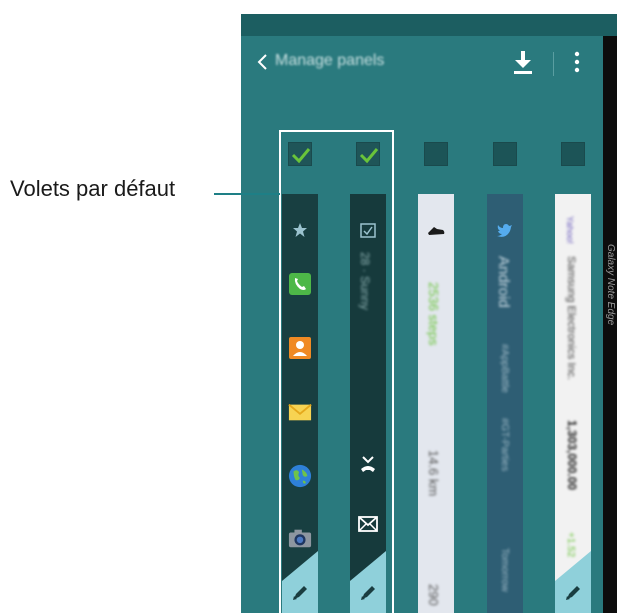  Describe the element at coordinates (573, 154) in the screenshot. I see `panel-checkbox-stocks` at that location.